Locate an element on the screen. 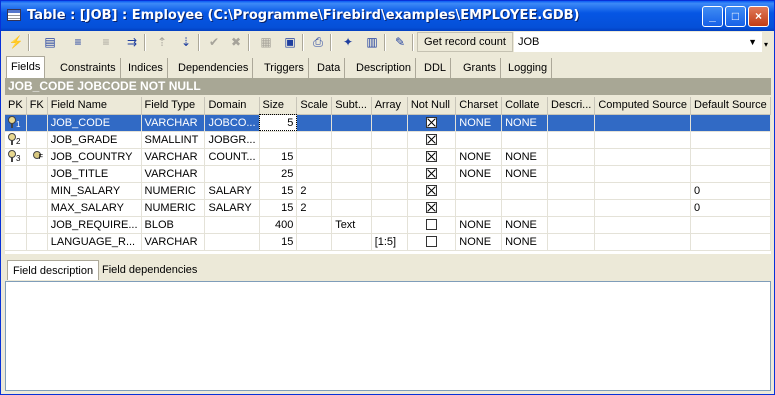 The height and width of the screenshot is (395, 775). report-icon: ▥ is located at coordinates (372, 42).